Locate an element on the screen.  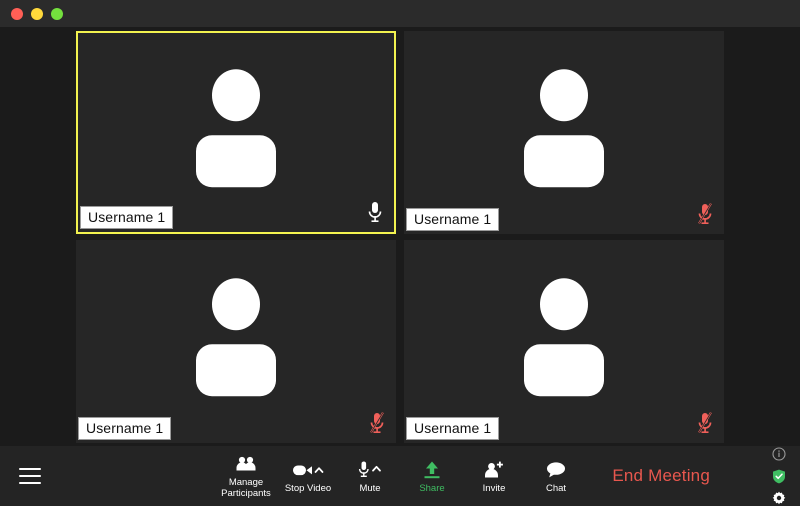
info-circle-icon is located at coordinates (779, 454).